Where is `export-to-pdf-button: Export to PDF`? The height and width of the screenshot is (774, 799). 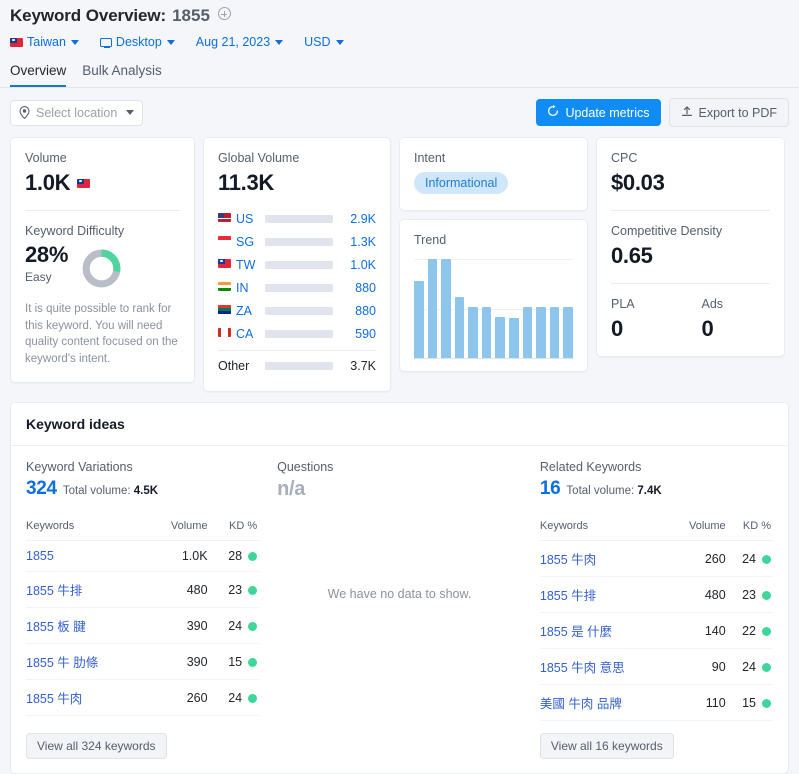
export-to-pdf-button: Export to PDF is located at coordinates (728, 112).